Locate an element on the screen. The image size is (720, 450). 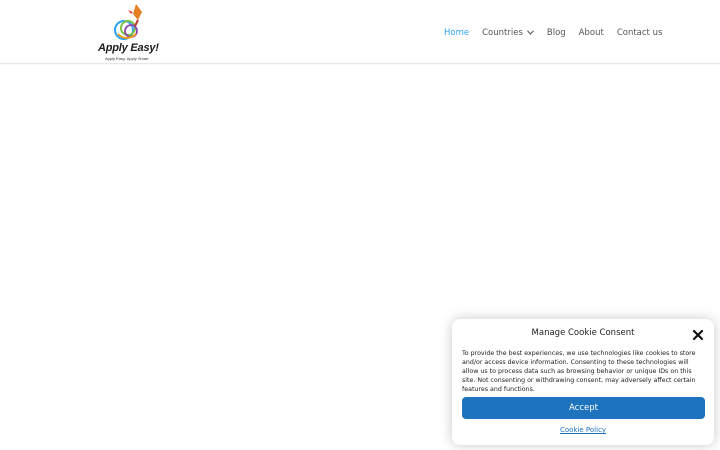
nav-home: Home is located at coordinates (456, 33).